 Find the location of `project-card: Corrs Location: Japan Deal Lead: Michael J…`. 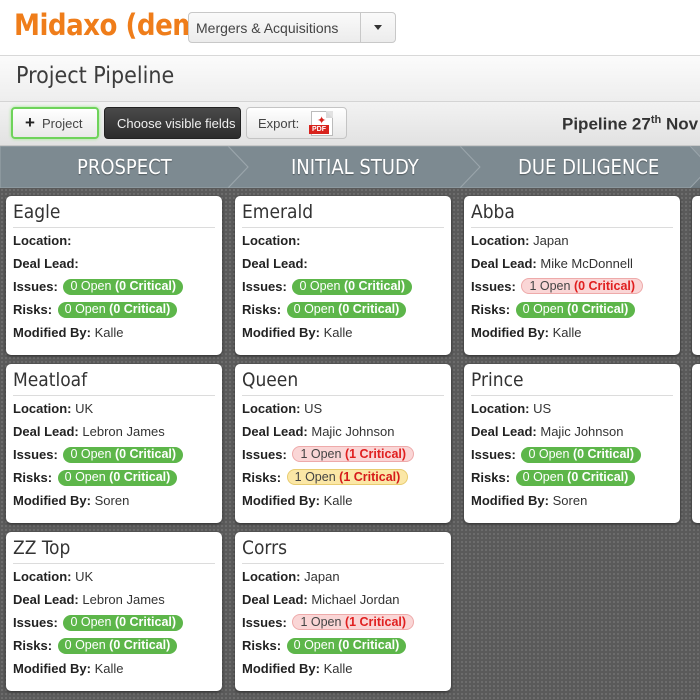

project-card: Corrs Location: Japan Deal Lead: Michael J… is located at coordinates (343, 611).